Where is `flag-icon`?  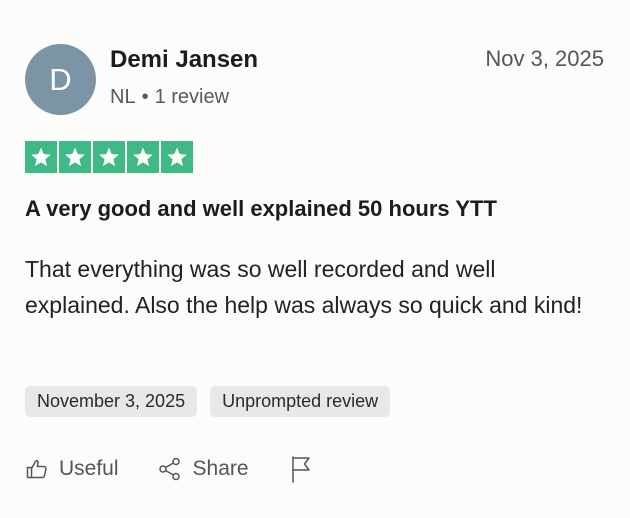 flag-icon is located at coordinates (301, 469).